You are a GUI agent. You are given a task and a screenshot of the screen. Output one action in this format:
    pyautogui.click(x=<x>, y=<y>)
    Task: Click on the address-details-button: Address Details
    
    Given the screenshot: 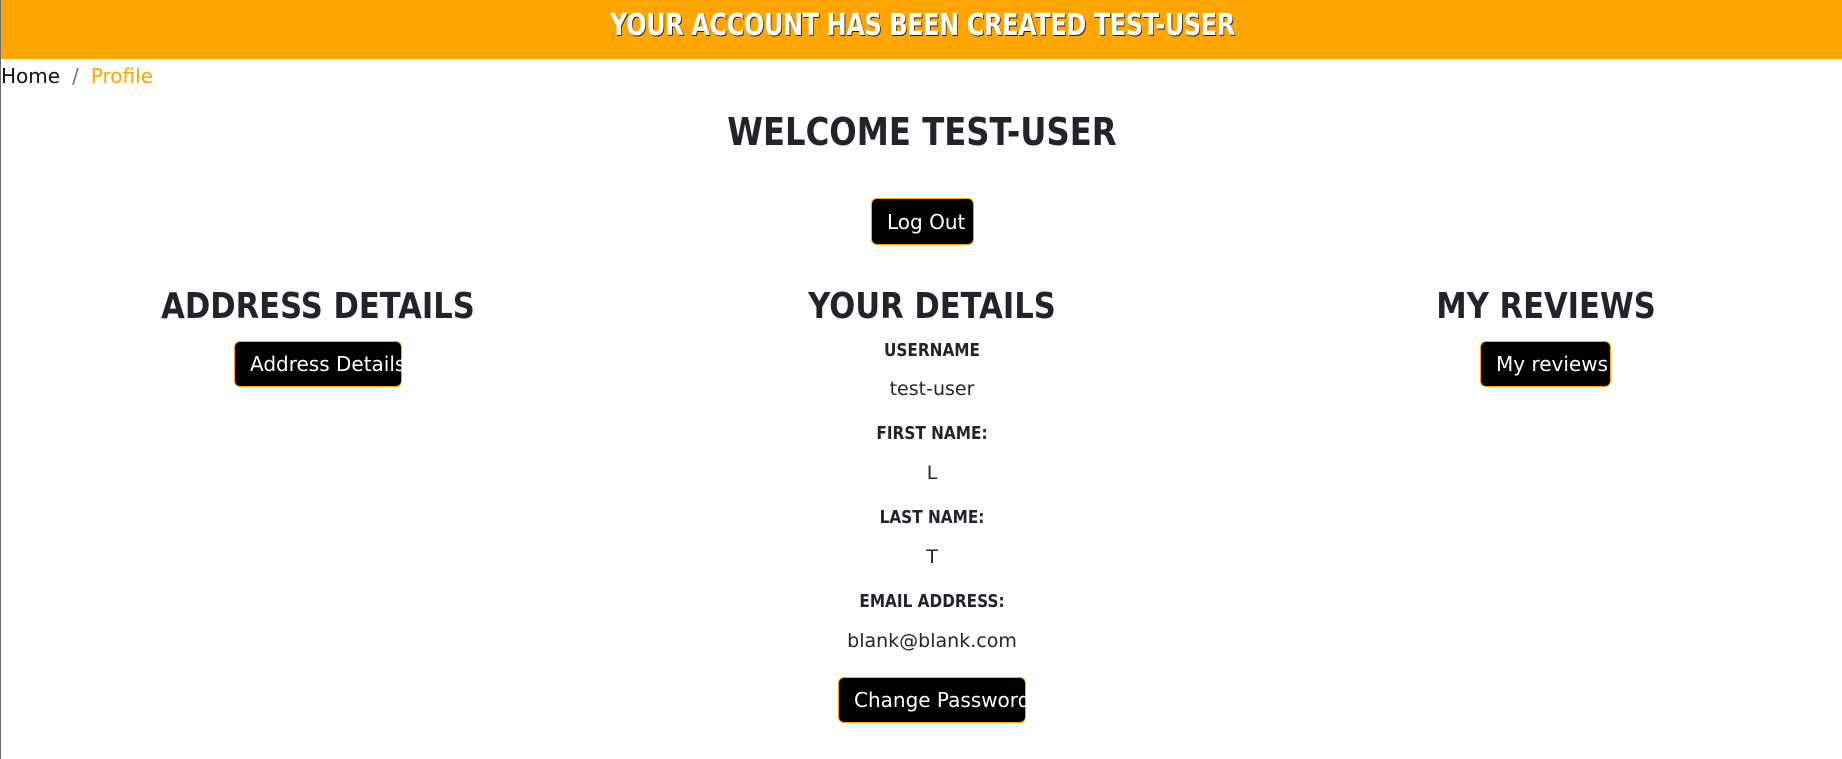 What is the action you would take?
    pyautogui.click(x=319, y=364)
    